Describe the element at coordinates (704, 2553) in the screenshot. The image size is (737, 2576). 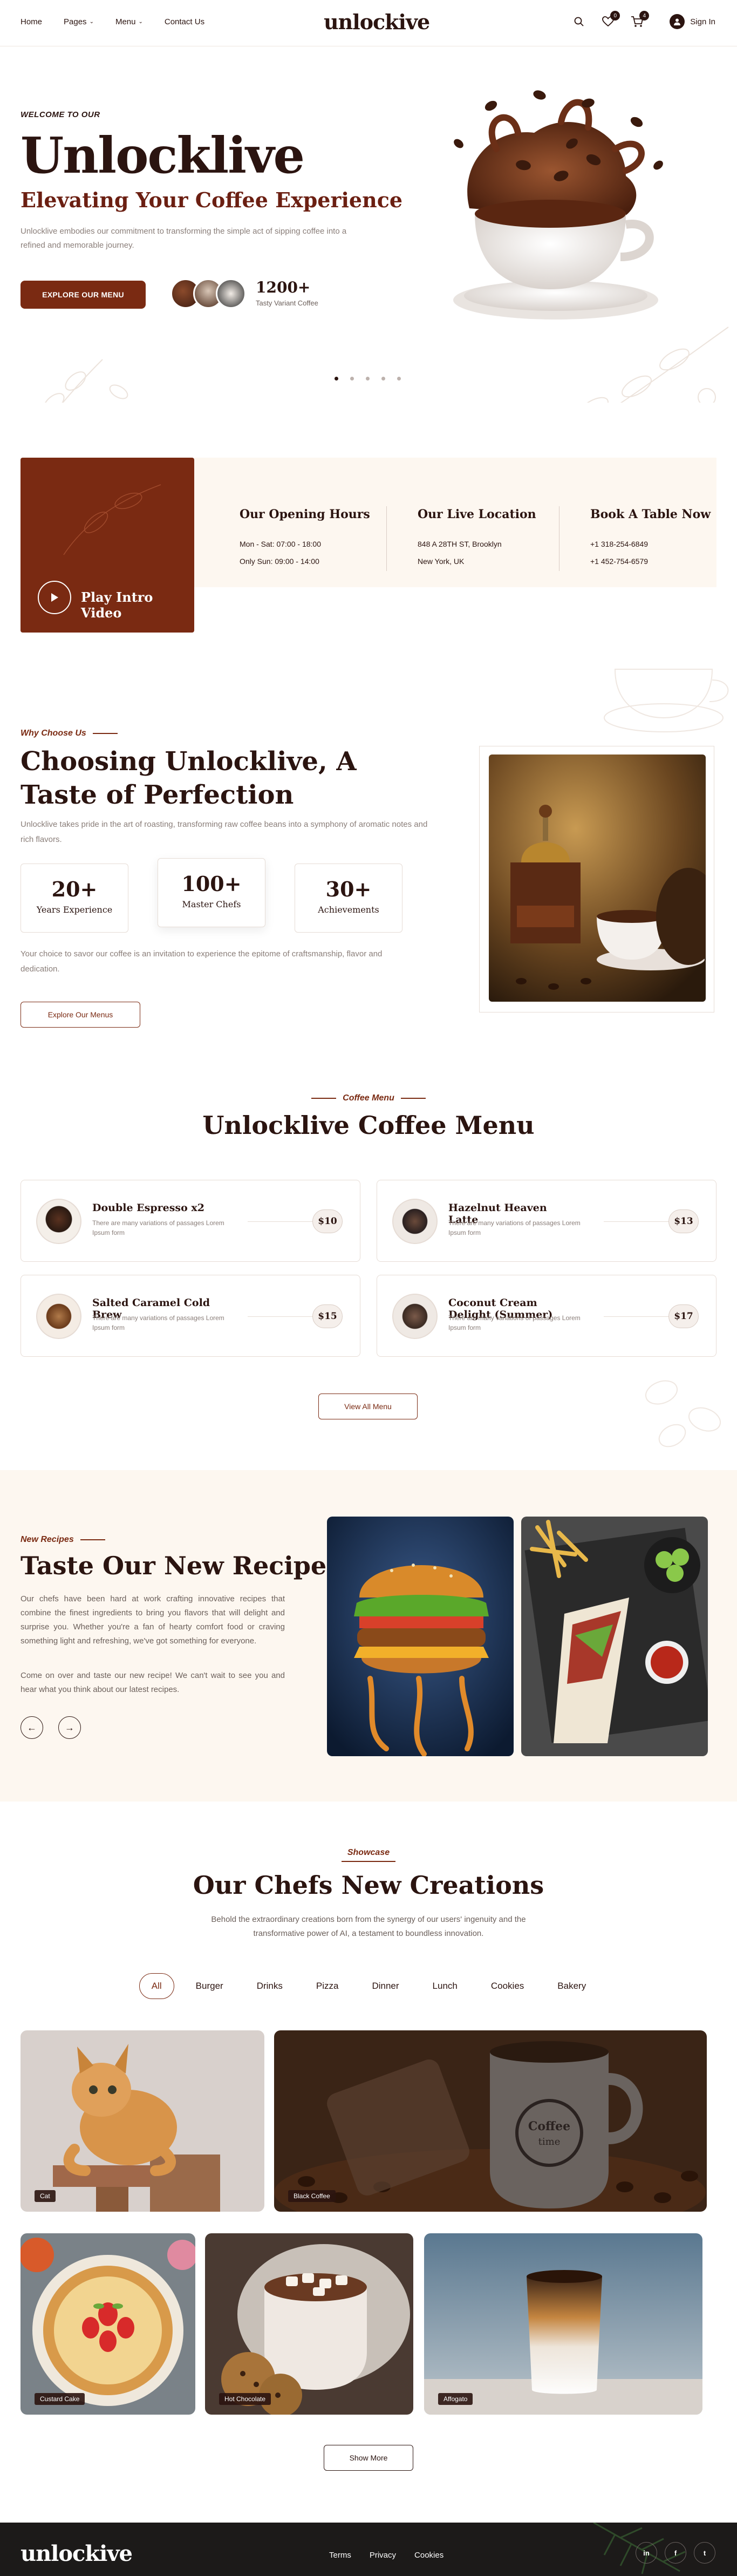
I see `twitter-icon: t` at that location.